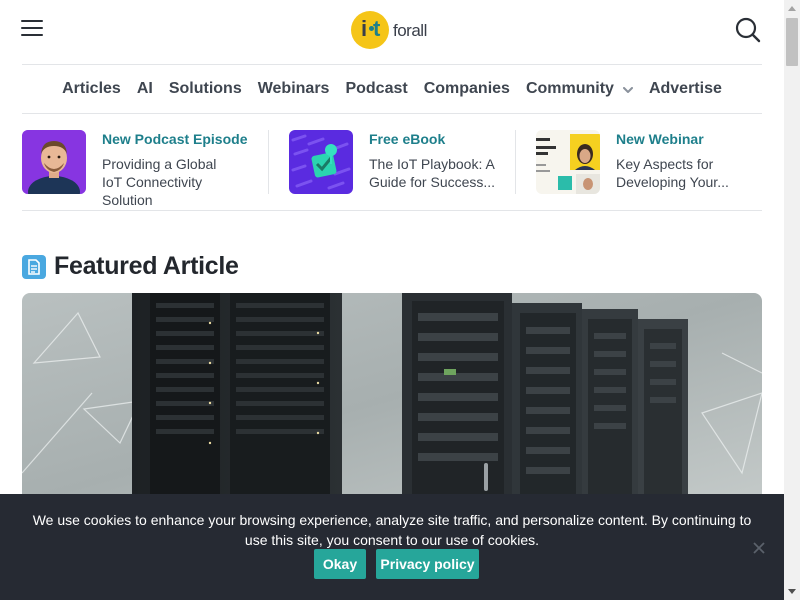 The image size is (800, 600). I want to click on ebook-cover-thumbnail, so click(321, 162).